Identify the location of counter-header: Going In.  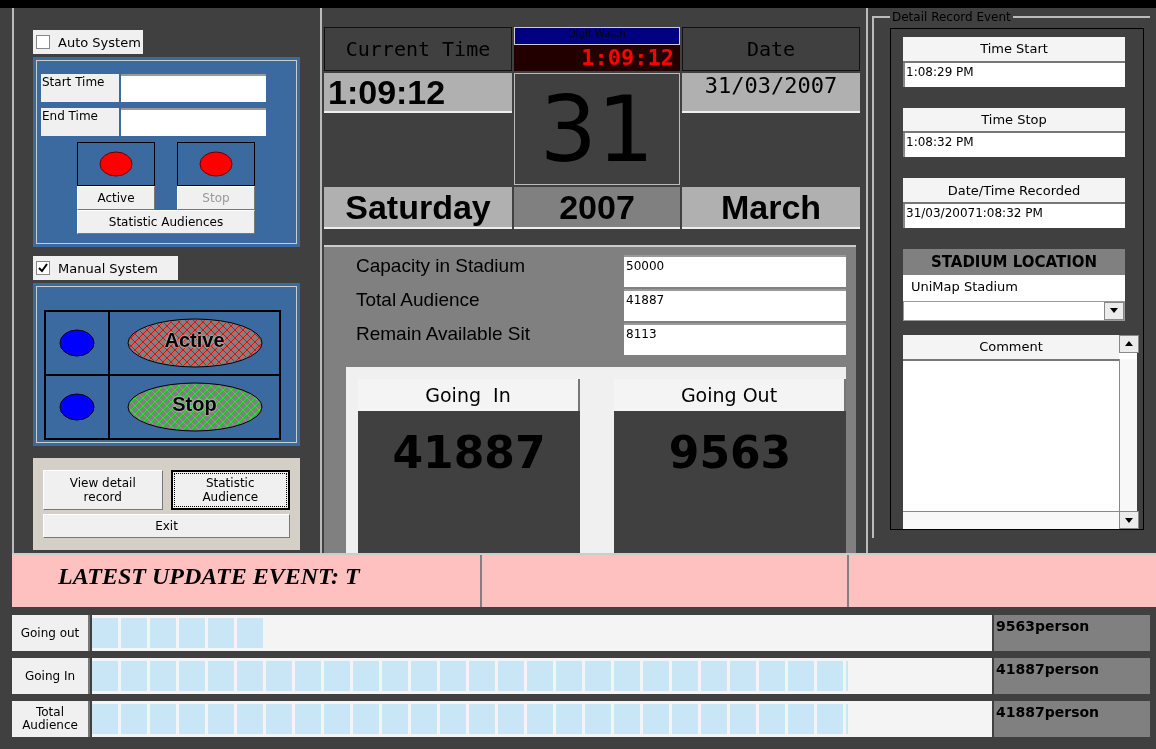
(469, 395).